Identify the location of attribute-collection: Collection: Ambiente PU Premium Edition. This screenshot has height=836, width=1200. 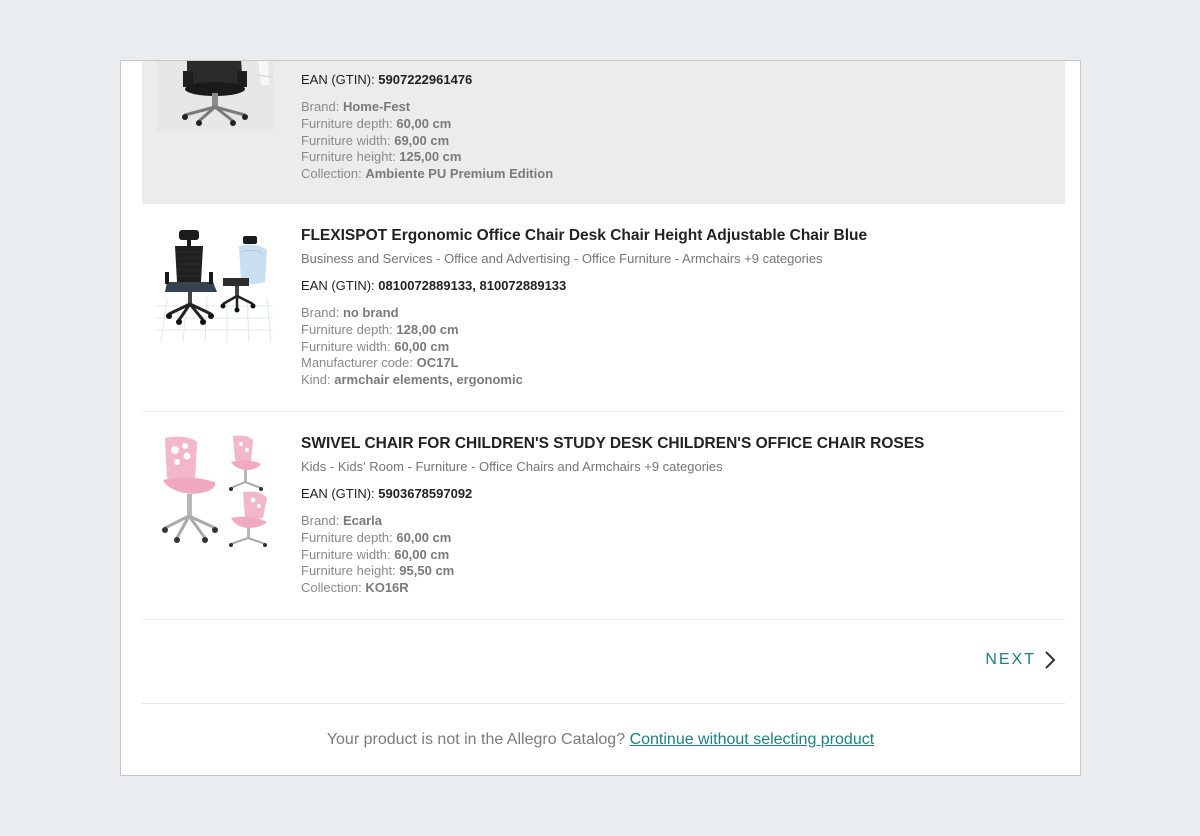
(678, 174).